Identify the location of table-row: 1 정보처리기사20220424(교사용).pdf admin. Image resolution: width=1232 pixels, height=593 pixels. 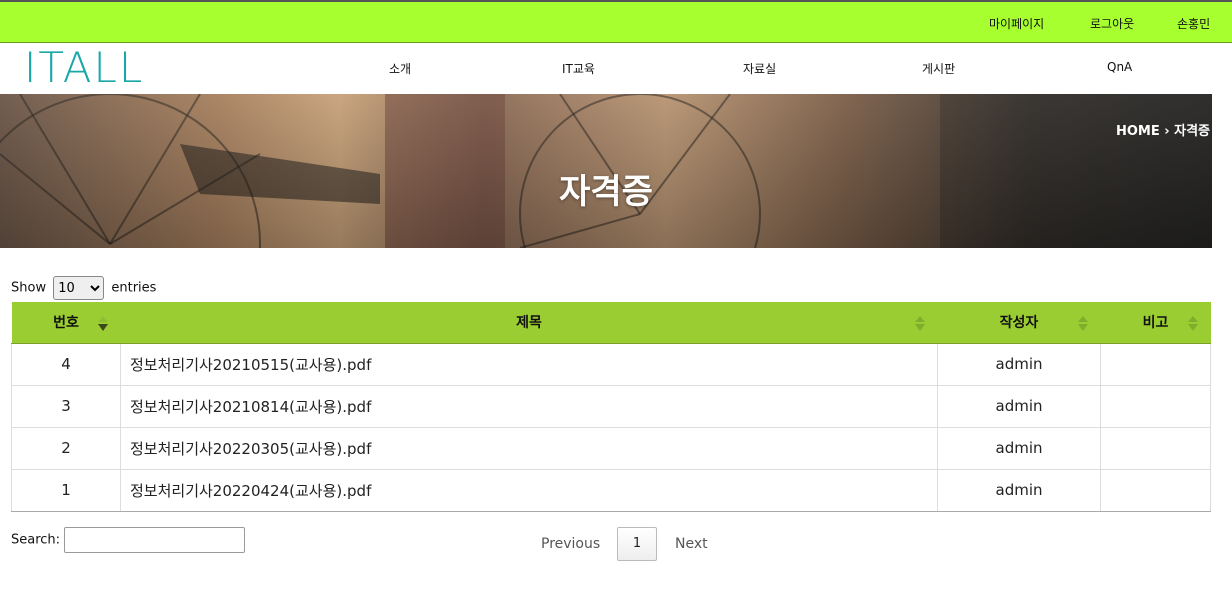
(611, 490).